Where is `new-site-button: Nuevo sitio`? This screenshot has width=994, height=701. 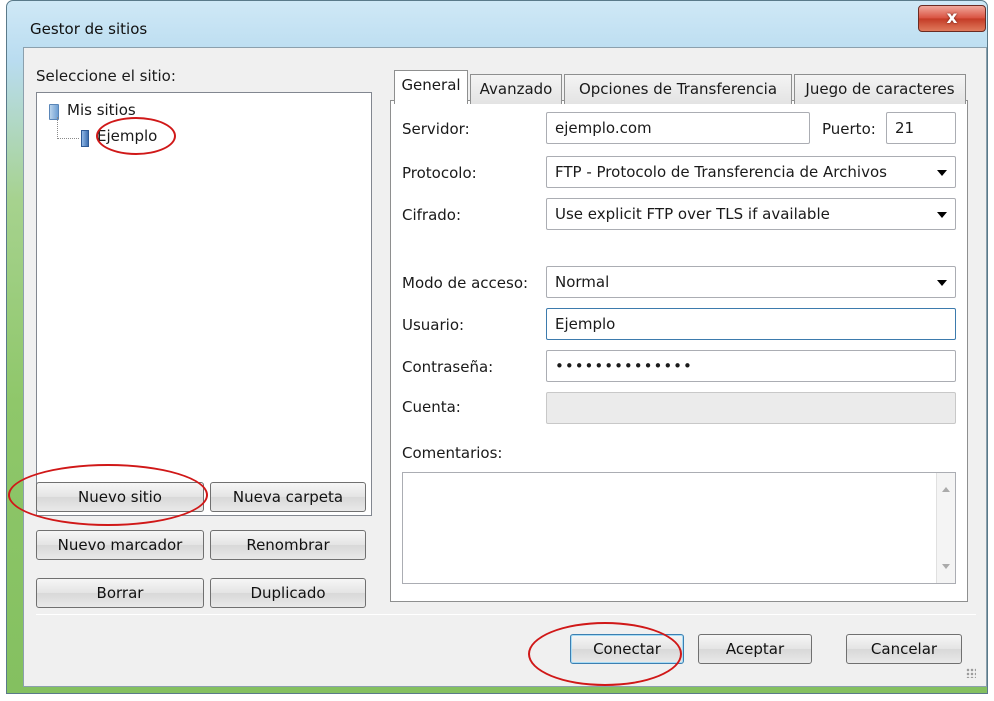
new-site-button: Nuevo sitio is located at coordinates (120, 497).